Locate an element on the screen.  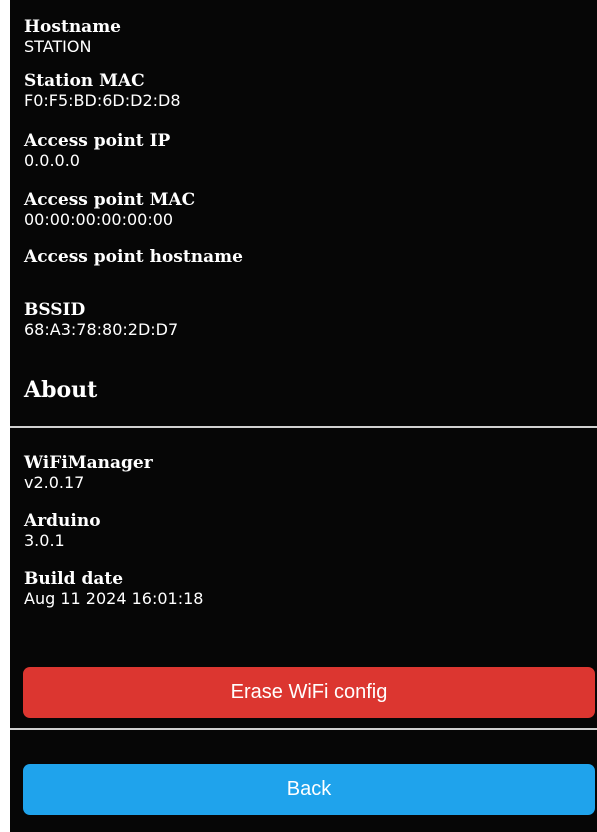
bssid-value: 68:A3:78:80:2D:D7 is located at coordinates (101, 329).